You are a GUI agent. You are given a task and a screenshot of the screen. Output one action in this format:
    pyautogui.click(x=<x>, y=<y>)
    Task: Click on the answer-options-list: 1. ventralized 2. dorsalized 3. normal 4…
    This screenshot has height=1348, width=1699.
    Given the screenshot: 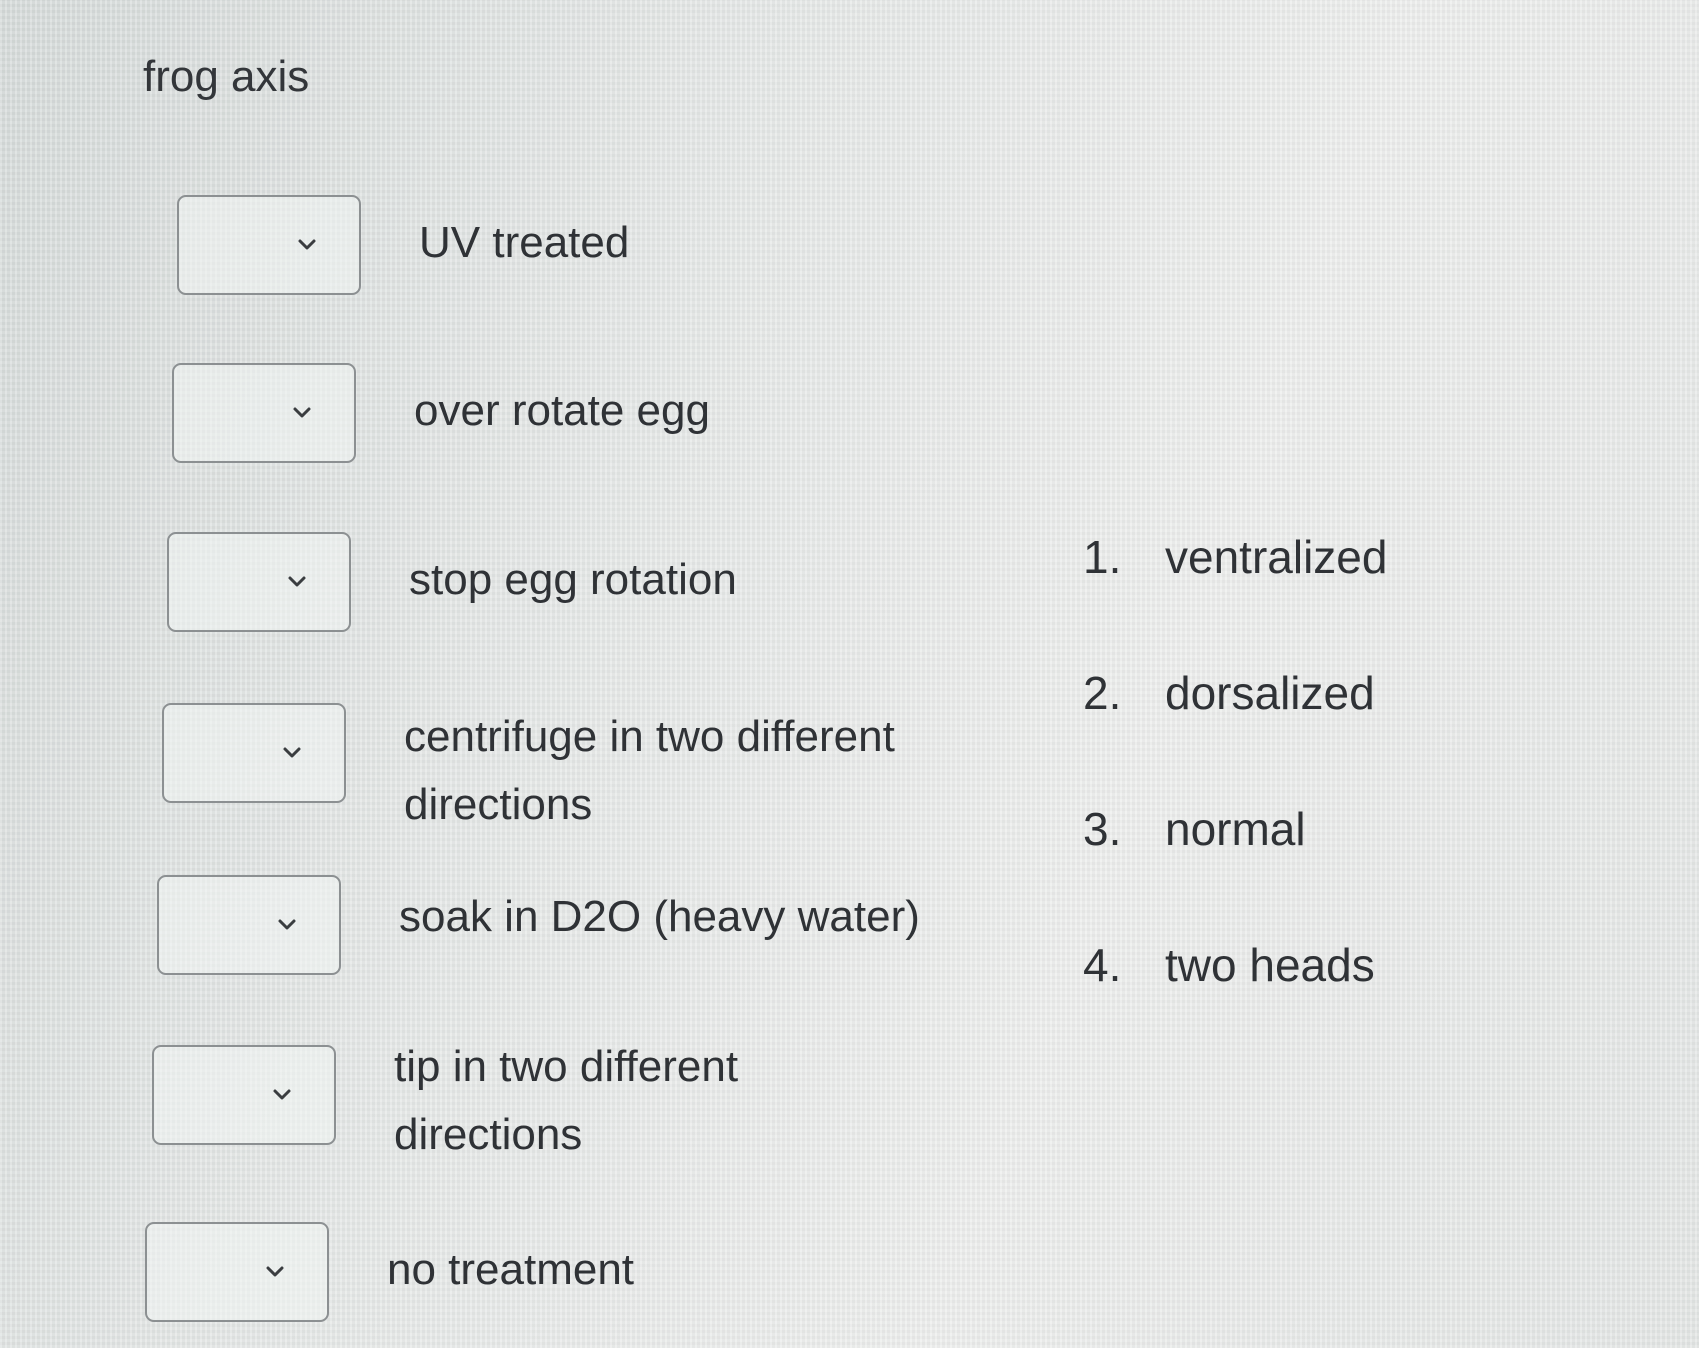 What is the action you would take?
    pyautogui.click(x=1235, y=802)
    